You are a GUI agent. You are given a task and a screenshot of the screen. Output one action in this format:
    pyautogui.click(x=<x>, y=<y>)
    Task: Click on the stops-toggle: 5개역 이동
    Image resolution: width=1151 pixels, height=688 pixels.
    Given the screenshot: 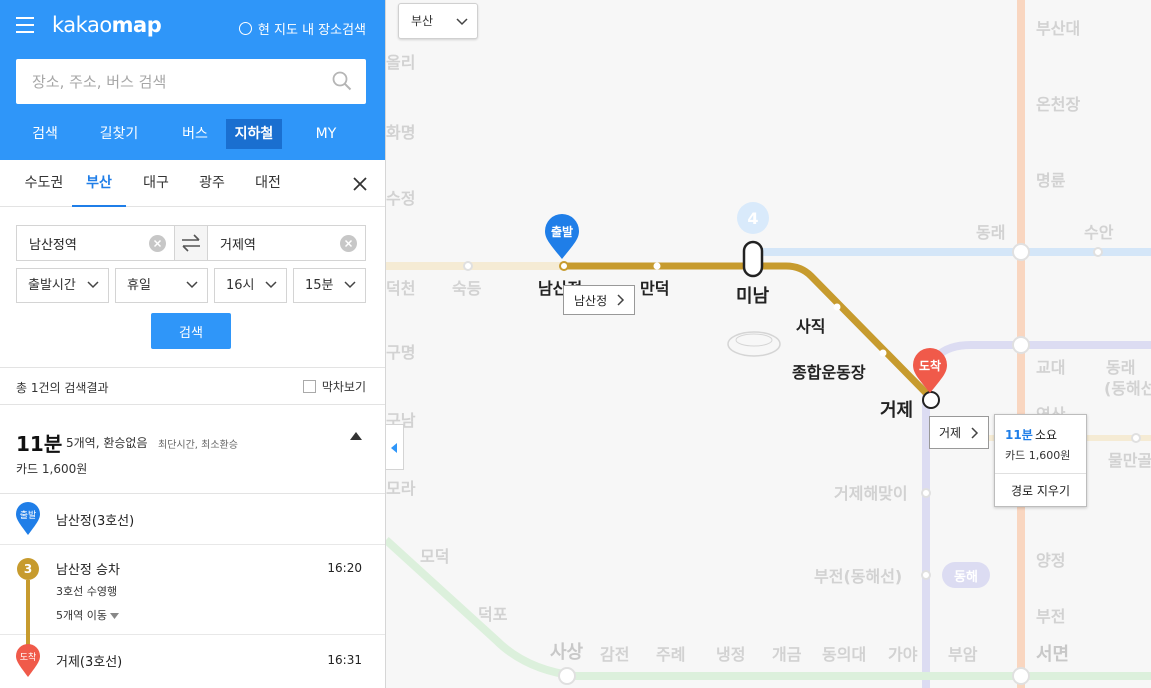 What is the action you would take?
    pyautogui.click(x=88, y=615)
    